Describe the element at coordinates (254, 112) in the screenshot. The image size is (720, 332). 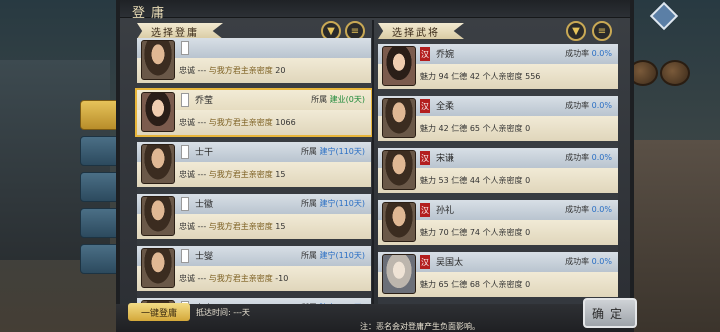
I see `candidate-row: 乔莹 所属 建业(0天) 忠诚 --- 与我方君主亲密度 1066` at that location.